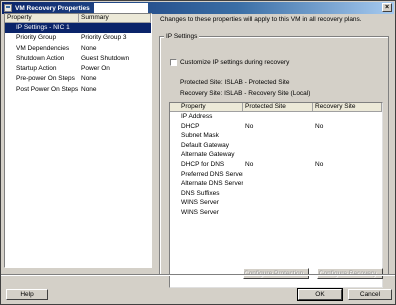  I want to click on ip-setting-name: DHCP for DNS, so click(203, 164).